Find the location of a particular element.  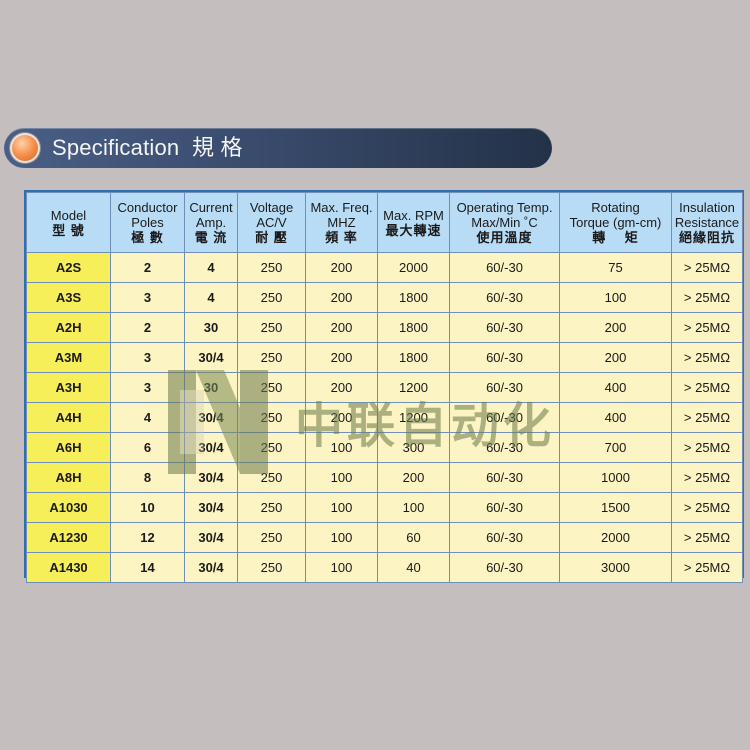

table-cell: 30 is located at coordinates (211, 327).